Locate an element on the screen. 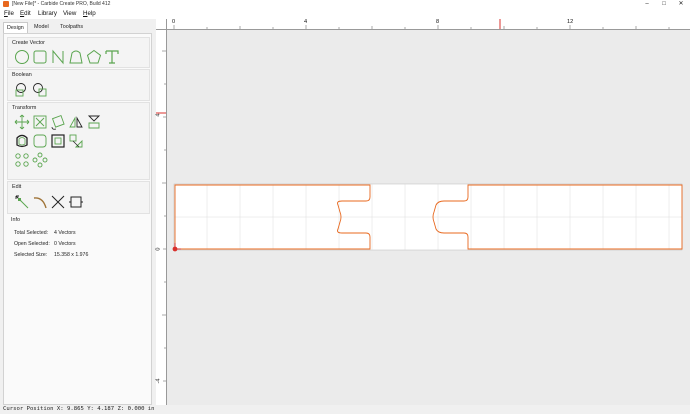 The height and width of the screenshot is (414, 690). transform-title: Transform is located at coordinates (24, 108).